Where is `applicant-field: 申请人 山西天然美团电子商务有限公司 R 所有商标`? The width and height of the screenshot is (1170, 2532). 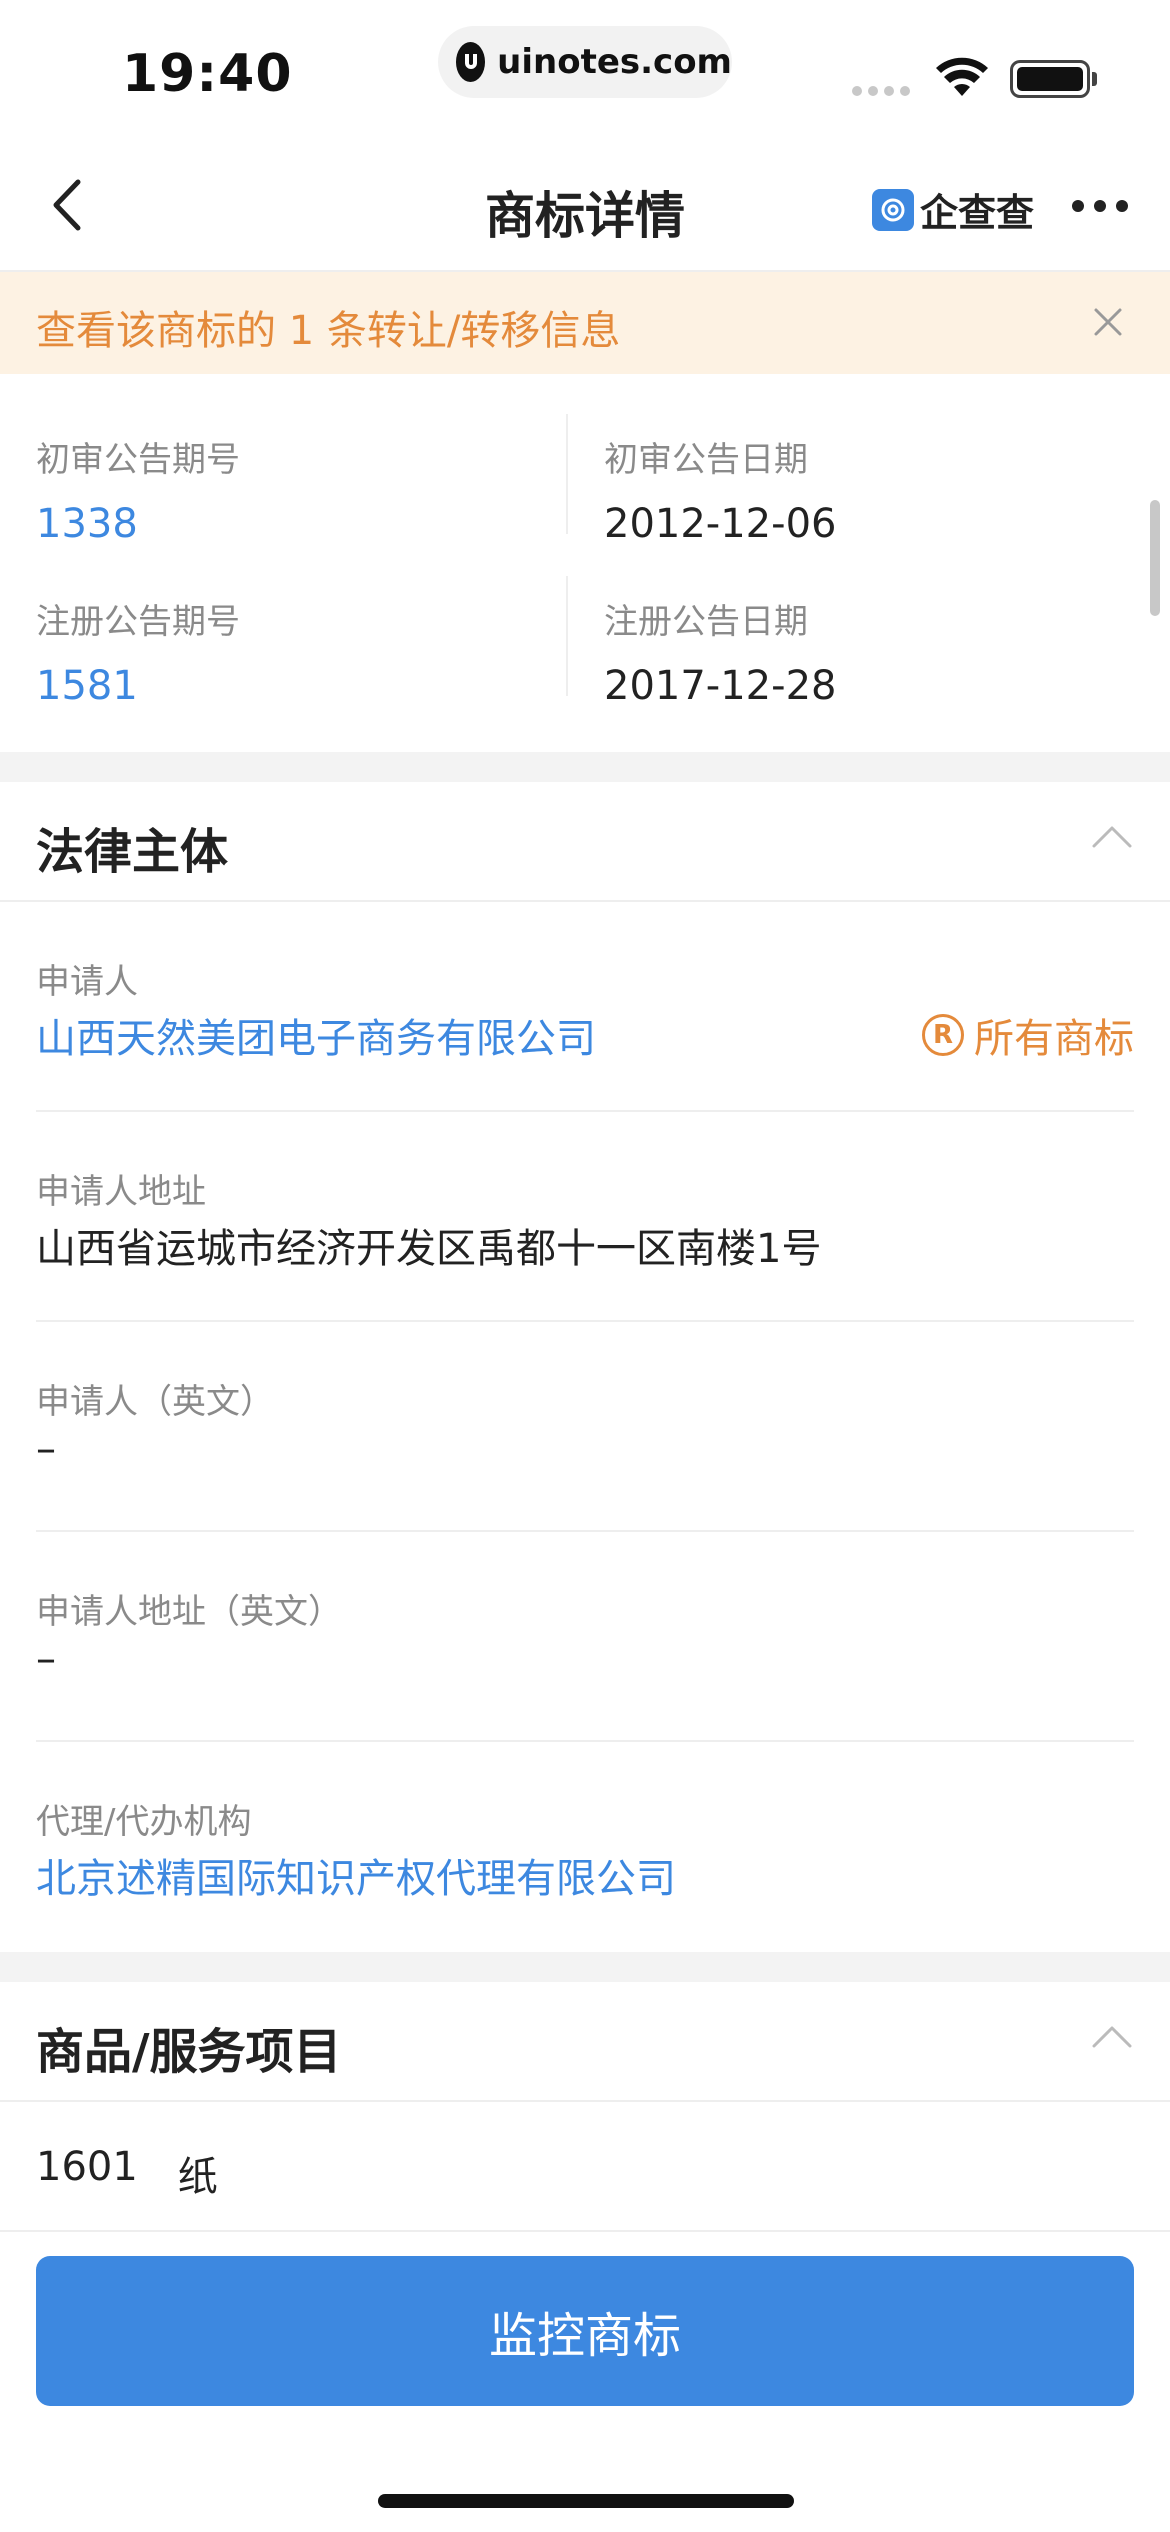
applicant-field: 申请人 山西天然美团电子商务有限公司 R 所有商标 is located at coordinates (585, 1007).